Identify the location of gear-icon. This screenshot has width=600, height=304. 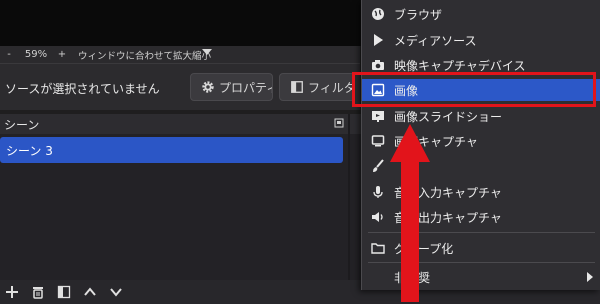
(208, 87).